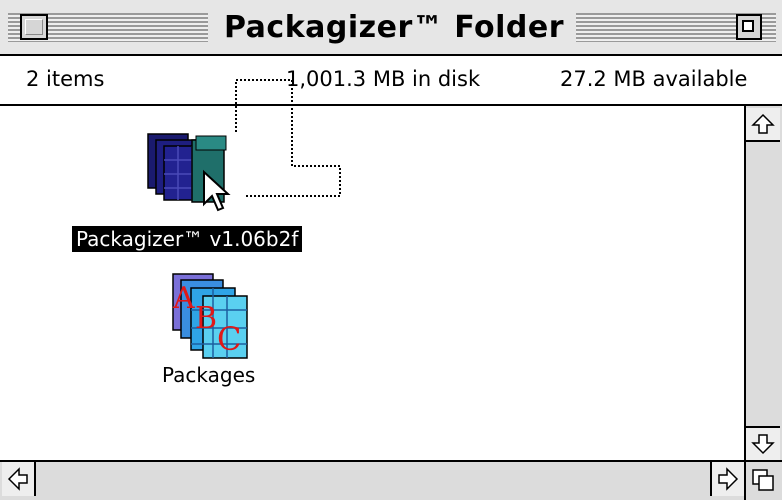 This screenshot has height=500, width=782. Describe the element at coordinates (19, 479) in the screenshot. I see `scroll-left-arrow-icon` at that location.